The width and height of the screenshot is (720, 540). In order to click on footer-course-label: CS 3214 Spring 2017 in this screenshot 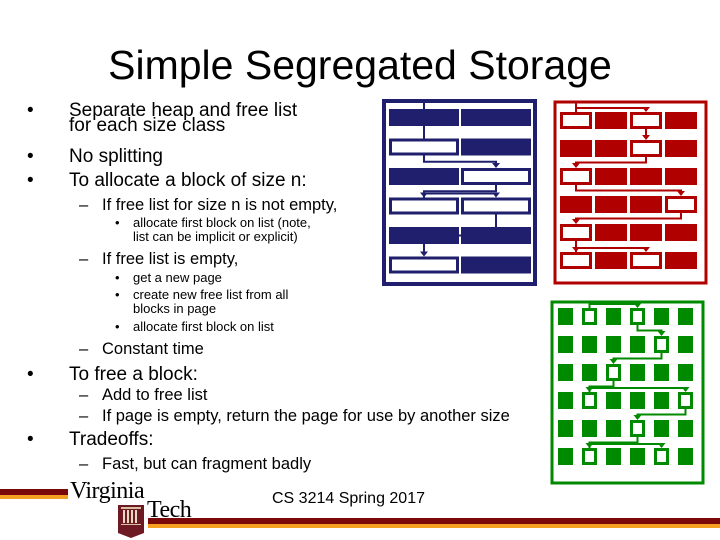, I will do `click(348, 498)`.